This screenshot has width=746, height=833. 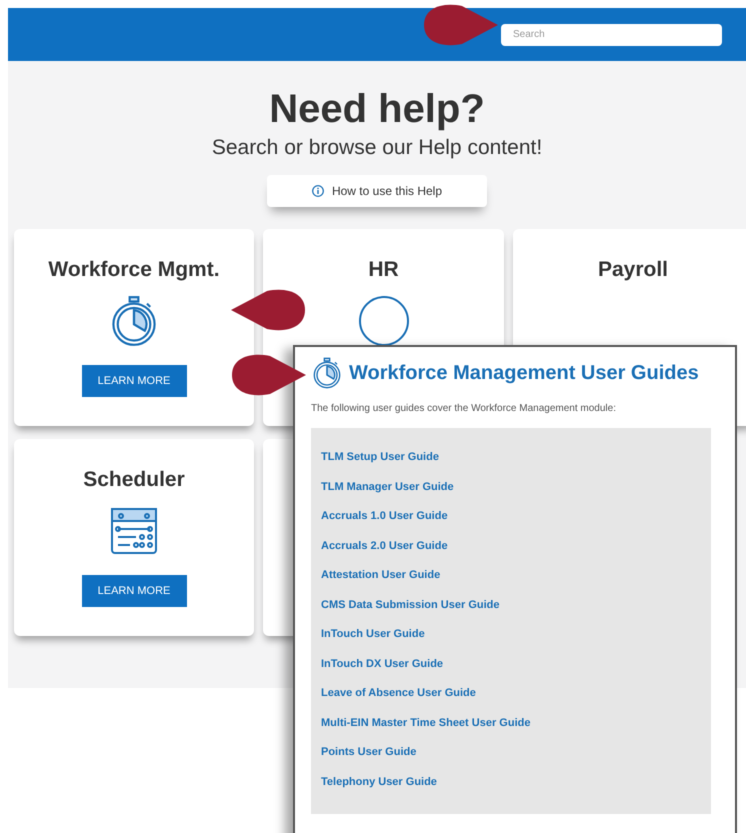 I want to click on panel-intro: The following user guides cover the Workforce Management module:, so click(x=464, y=409).